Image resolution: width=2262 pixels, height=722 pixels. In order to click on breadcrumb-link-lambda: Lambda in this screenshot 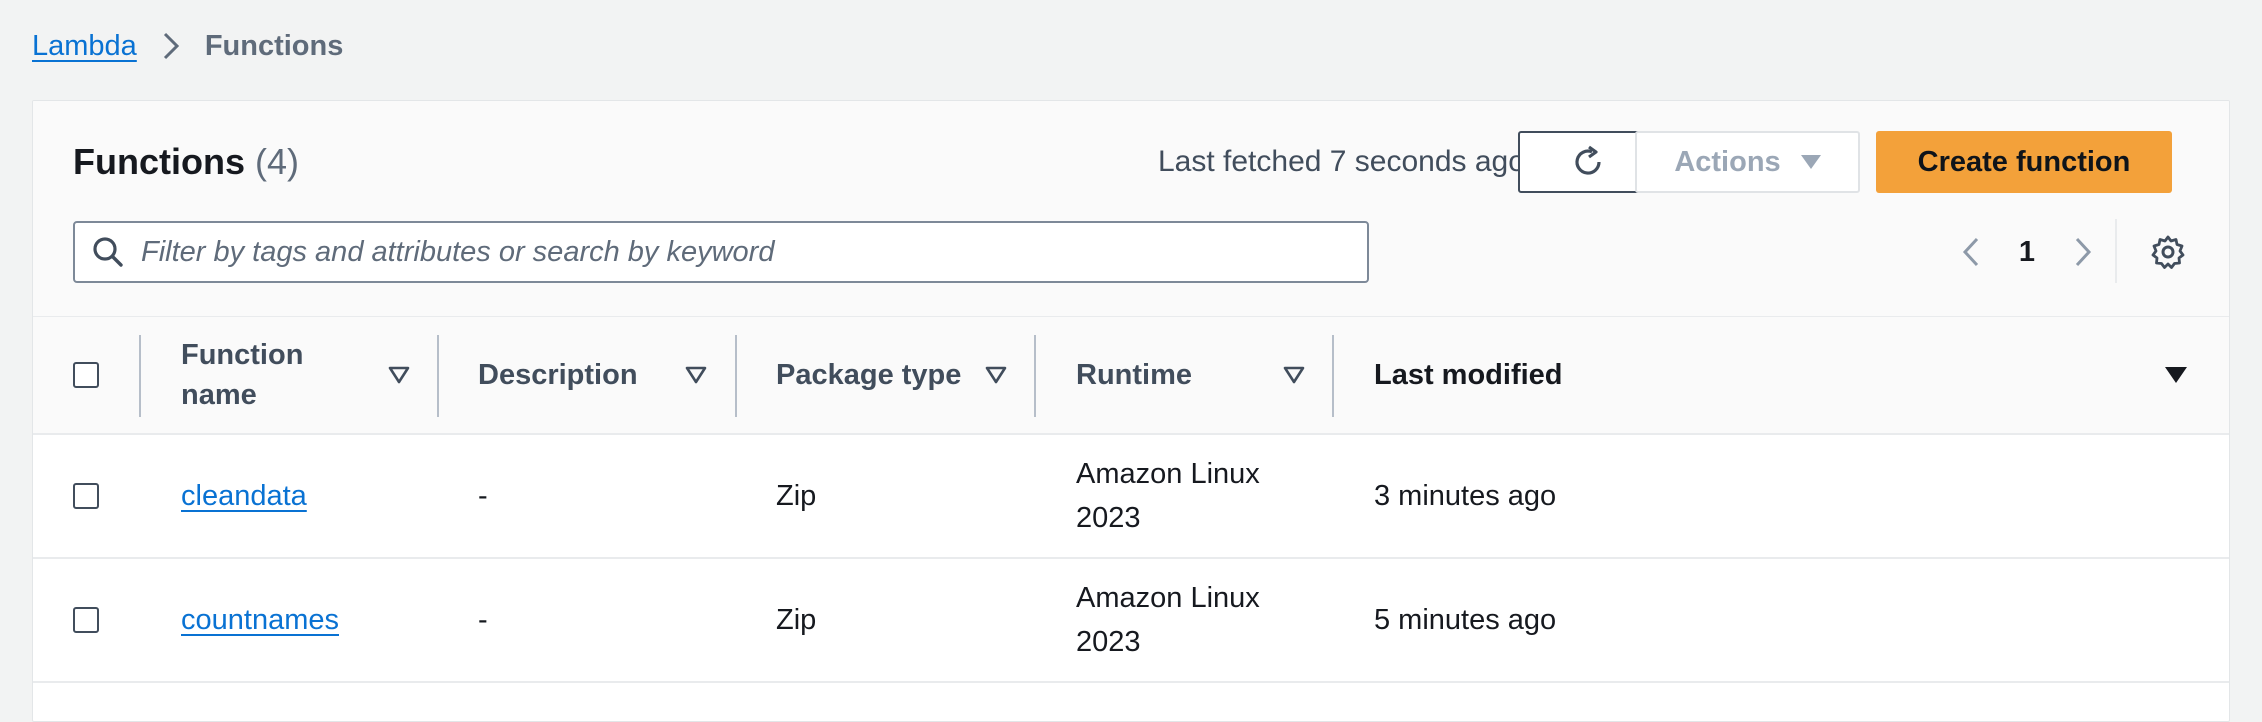, I will do `click(84, 46)`.